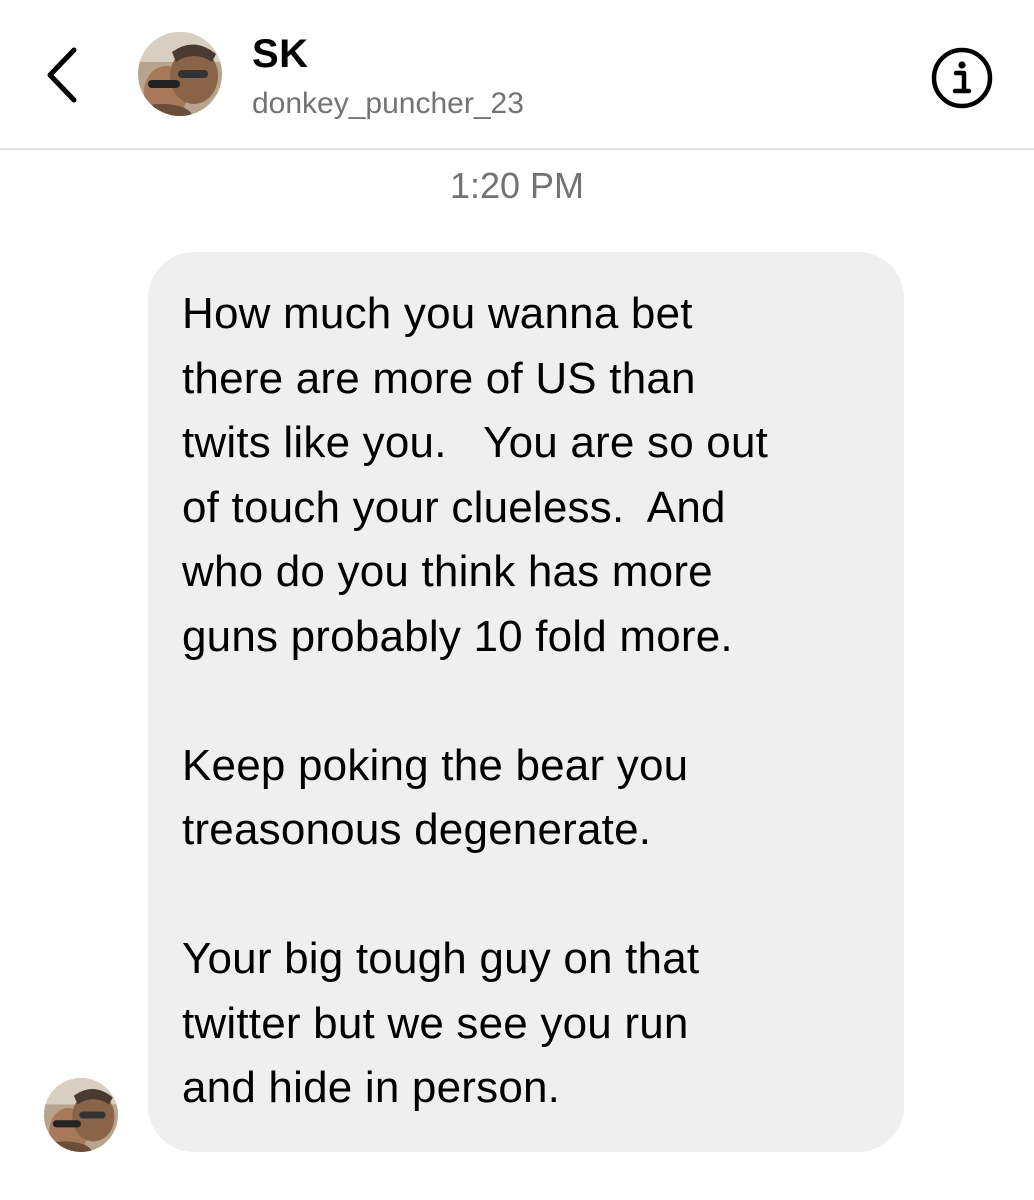 The width and height of the screenshot is (1034, 1200). What do you see at coordinates (437, 313) in the screenshot?
I see `message-line: How much you wanna bet` at bounding box center [437, 313].